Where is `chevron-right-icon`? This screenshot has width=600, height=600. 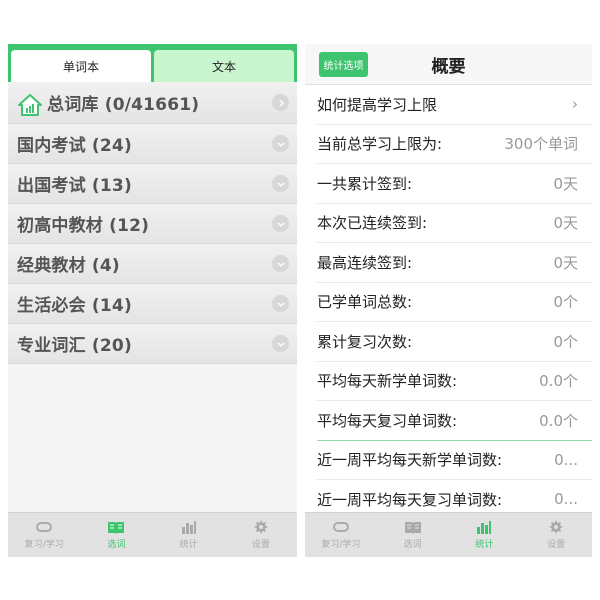 chevron-right-icon is located at coordinates (280, 102).